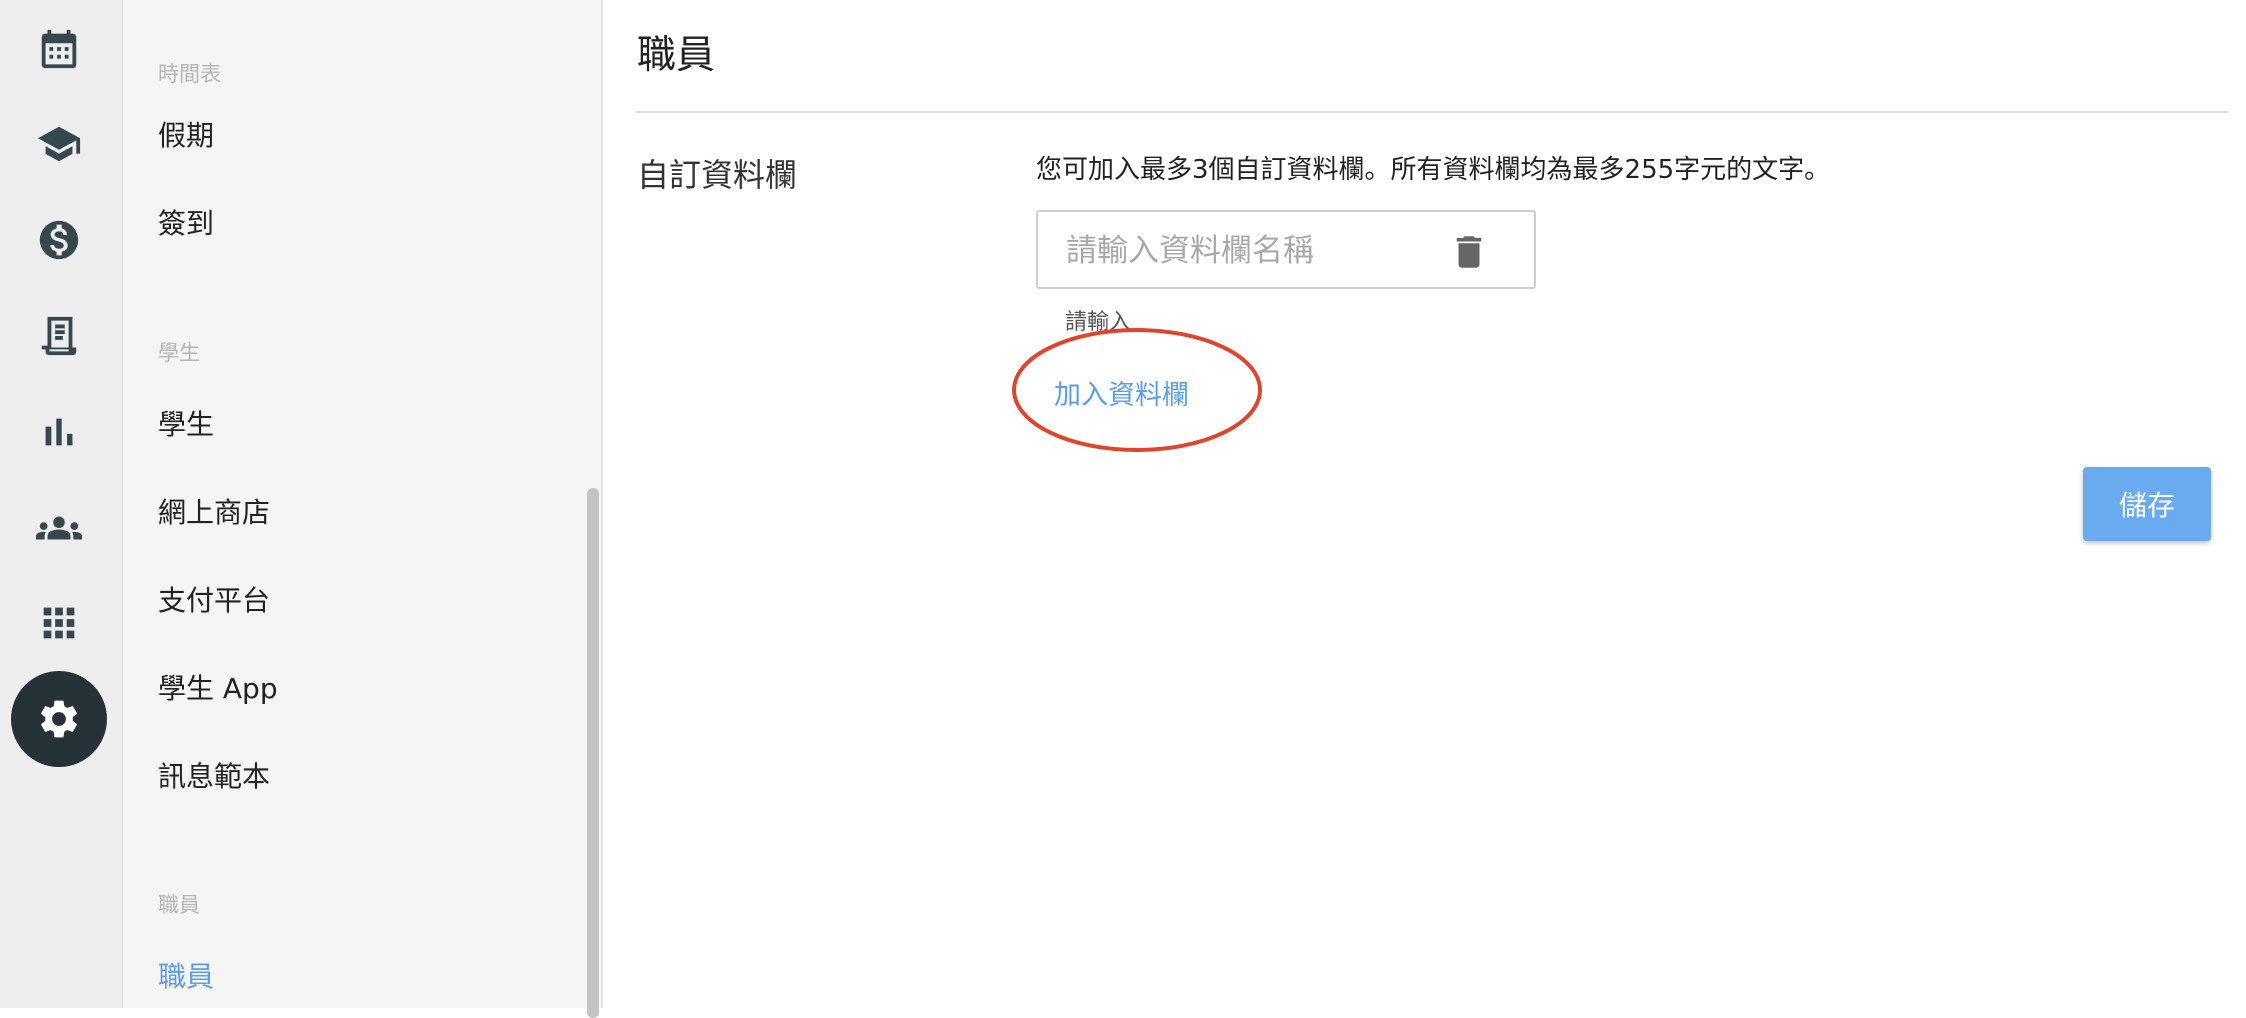 The height and width of the screenshot is (1018, 2246). Describe the element at coordinates (1432, 112) in the screenshot. I see `title-divider` at that location.